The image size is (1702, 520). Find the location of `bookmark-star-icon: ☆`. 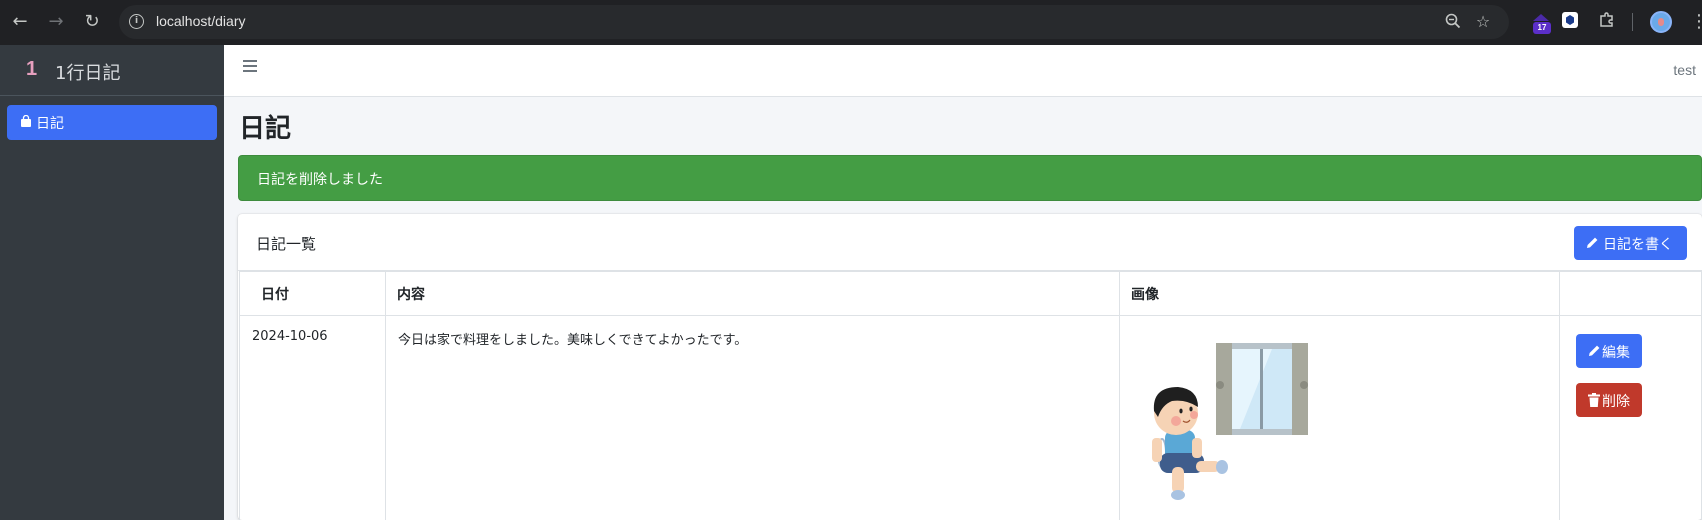

bookmark-star-icon: ☆ is located at coordinates (1483, 22).